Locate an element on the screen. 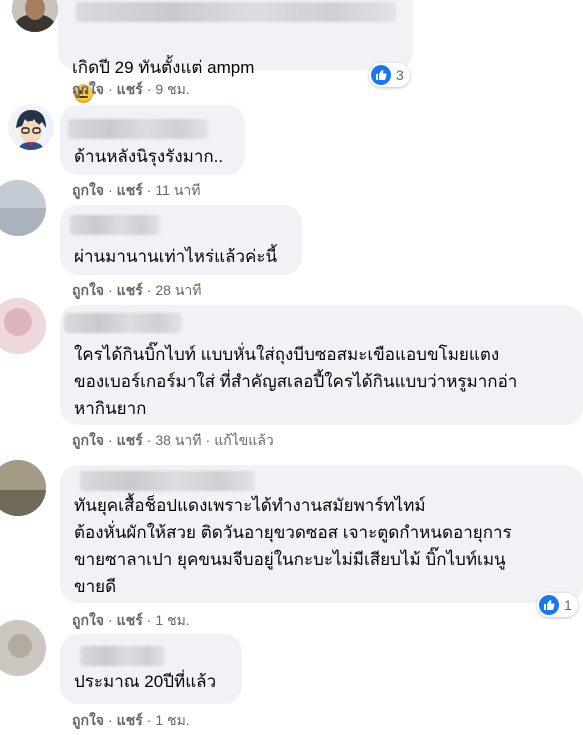 The image size is (583, 735). edited-label: แก้ไขแล้ว is located at coordinates (244, 440).